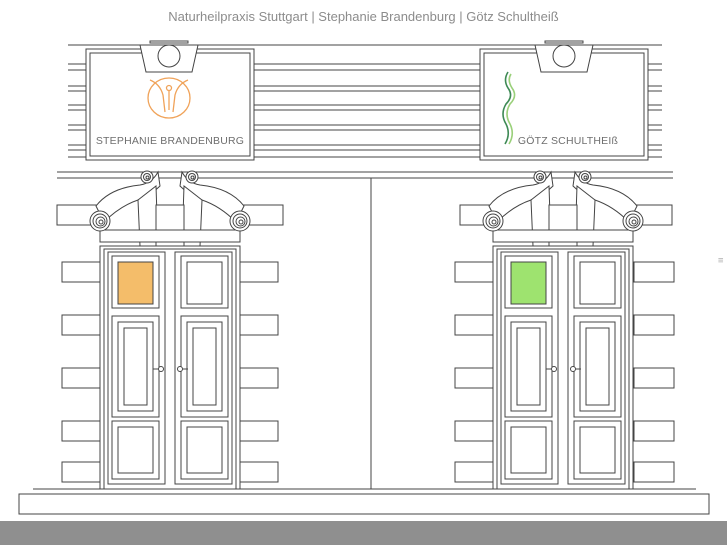  Describe the element at coordinates (135, 283) in the screenshot. I see `door-accent-left` at that location.